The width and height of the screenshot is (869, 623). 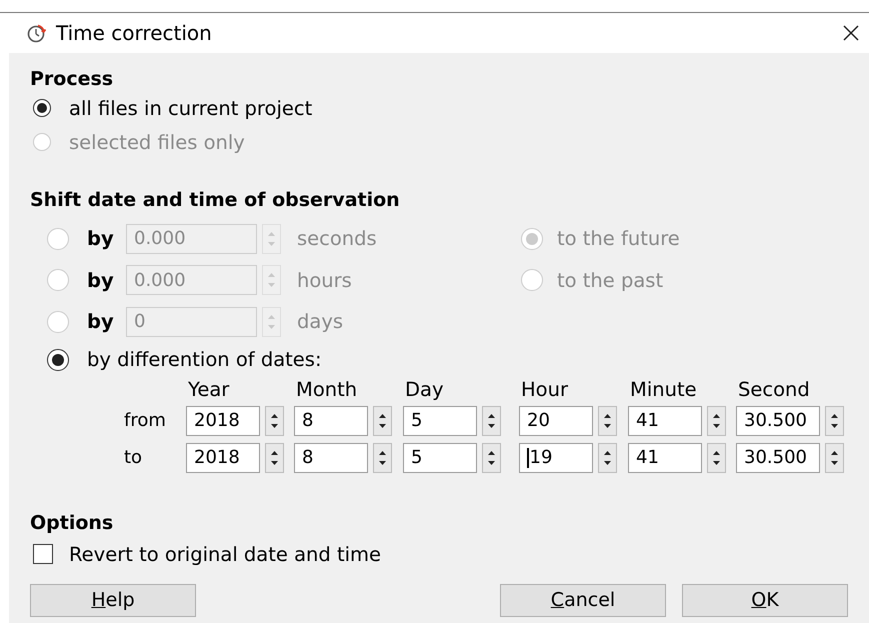 I want to click on radio-label: all files in current project, so click(x=190, y=108).